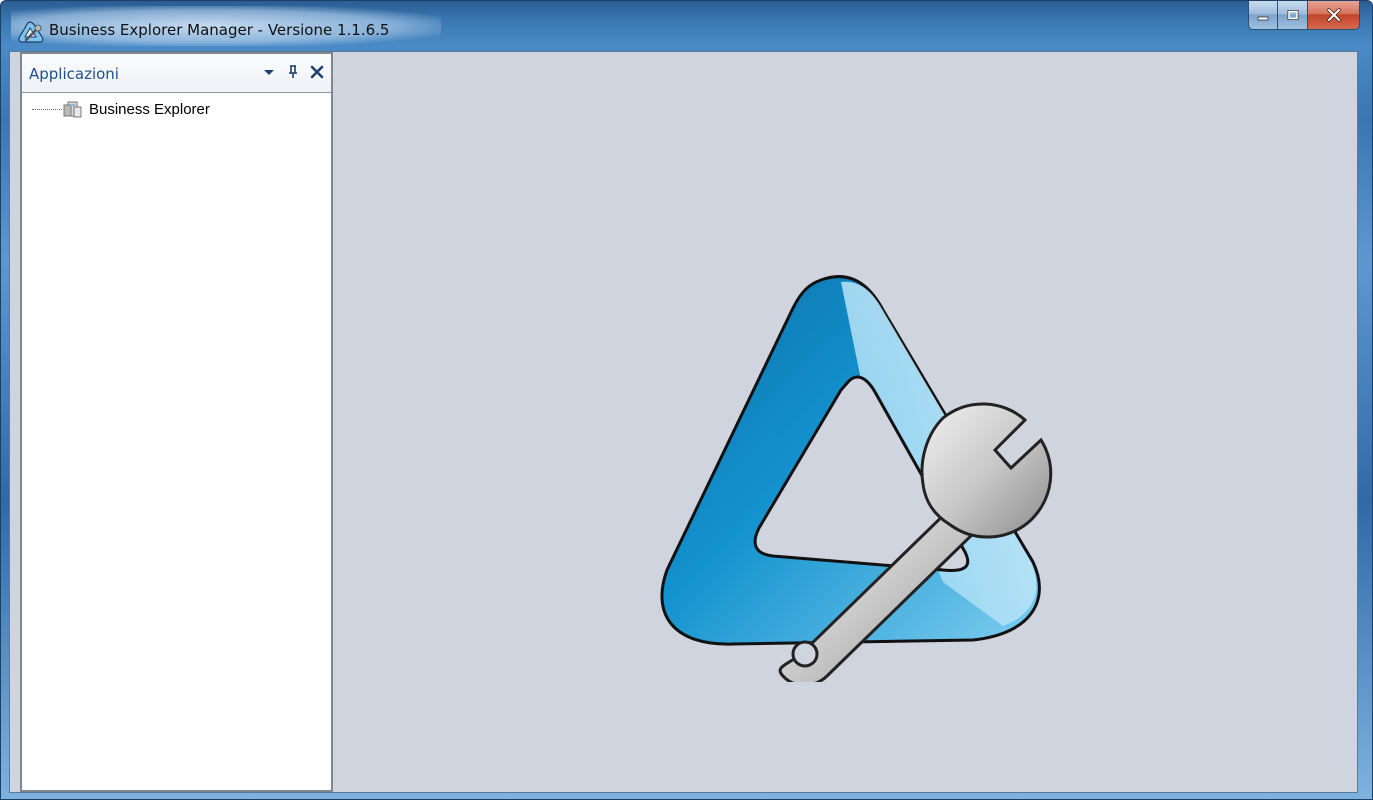 The image size is (1373, 800). I want to click on panel-title: Applicazioni, so click(74, 74).